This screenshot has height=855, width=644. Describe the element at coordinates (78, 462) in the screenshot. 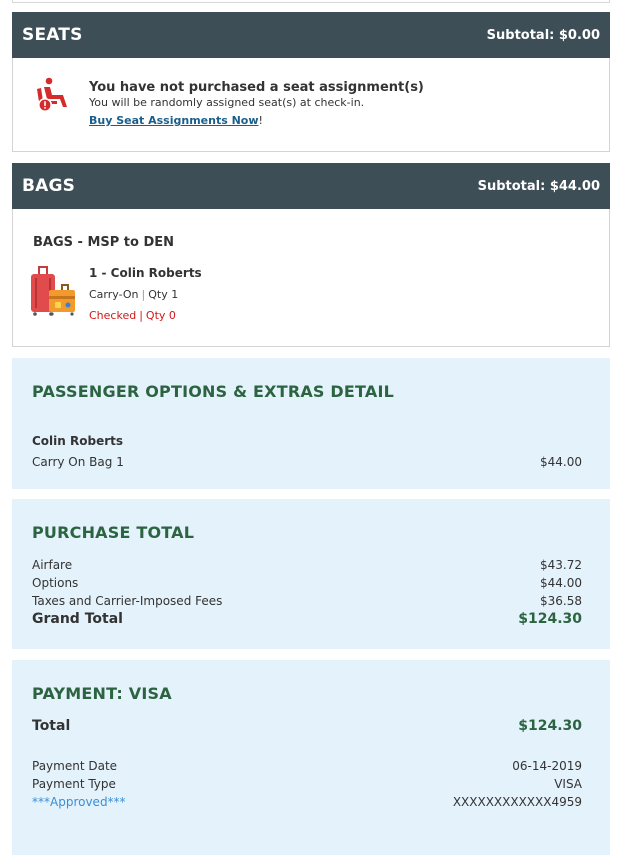

I see `options-item-label: Carry On Bag 1` at that location.